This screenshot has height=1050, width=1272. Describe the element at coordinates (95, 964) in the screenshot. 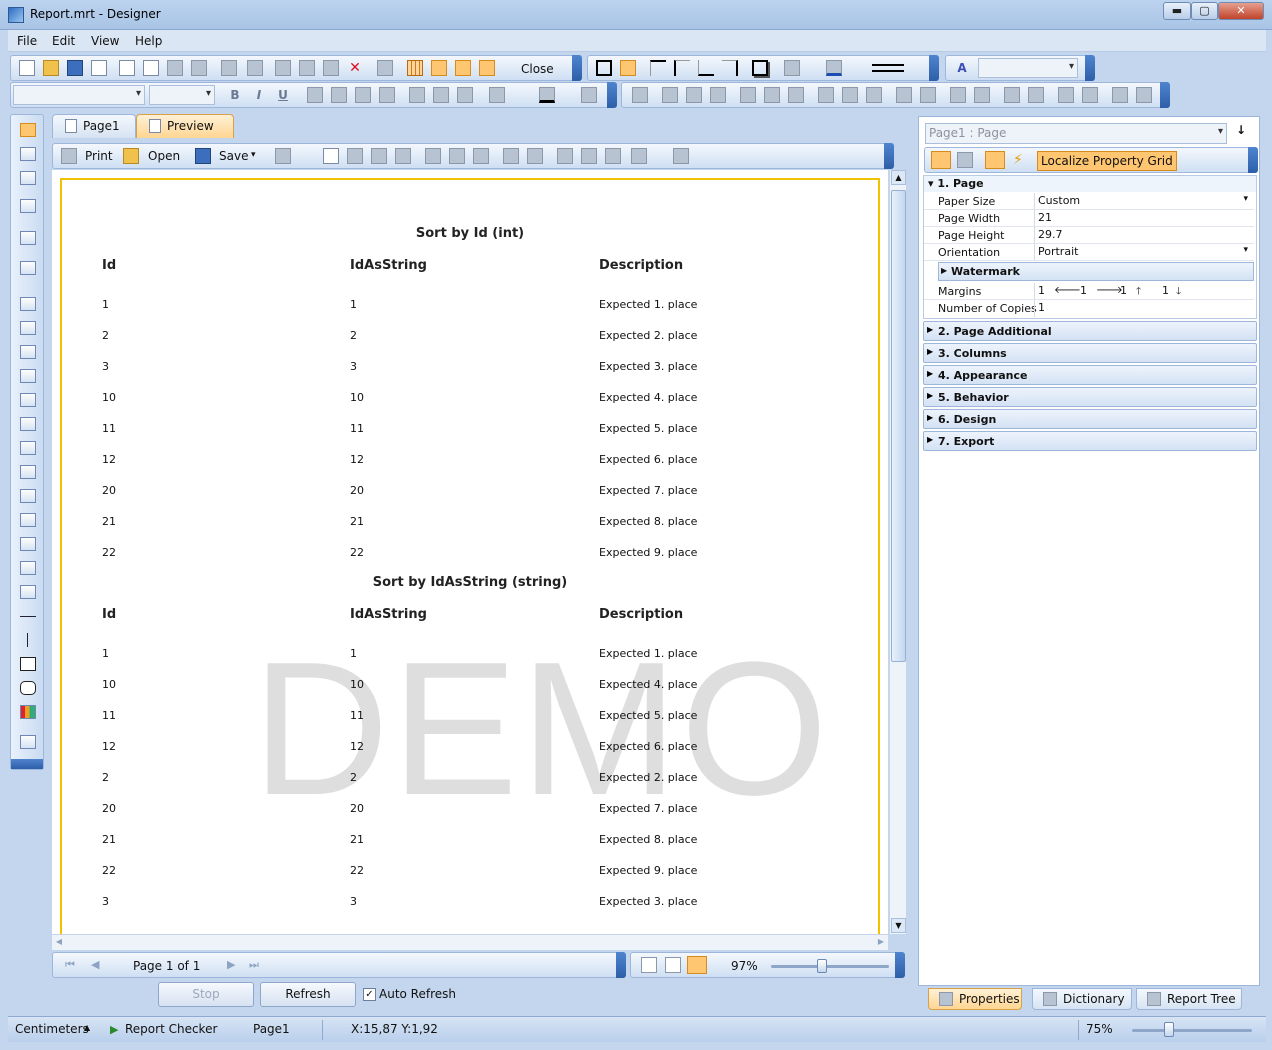

I see `previous-page-icon: ◀` at that location.